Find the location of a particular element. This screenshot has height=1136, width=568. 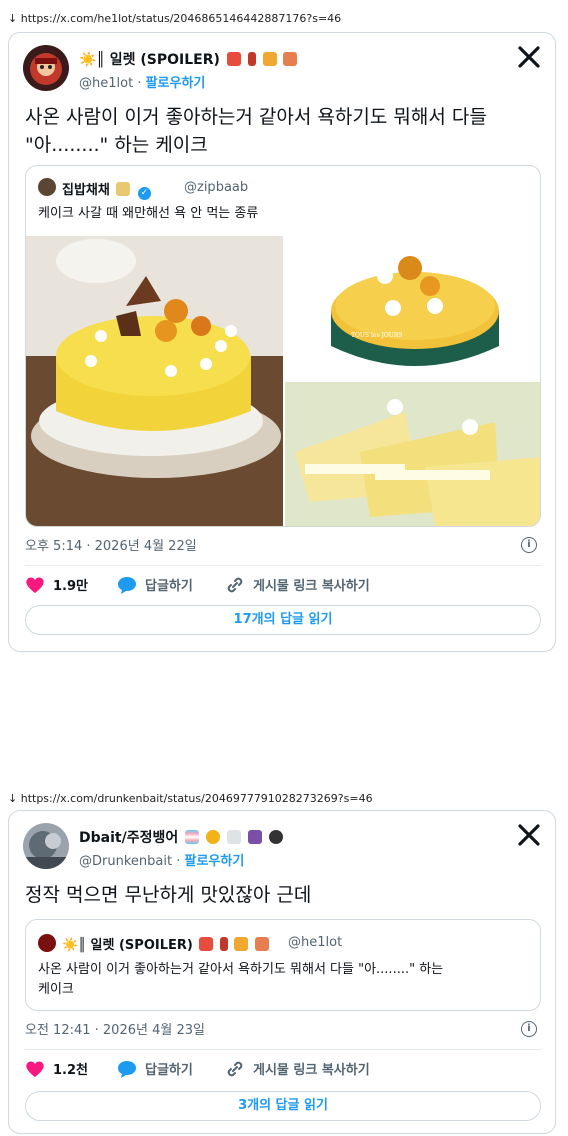

like-count: 1.2천 is located at coordinates (70, 1070).